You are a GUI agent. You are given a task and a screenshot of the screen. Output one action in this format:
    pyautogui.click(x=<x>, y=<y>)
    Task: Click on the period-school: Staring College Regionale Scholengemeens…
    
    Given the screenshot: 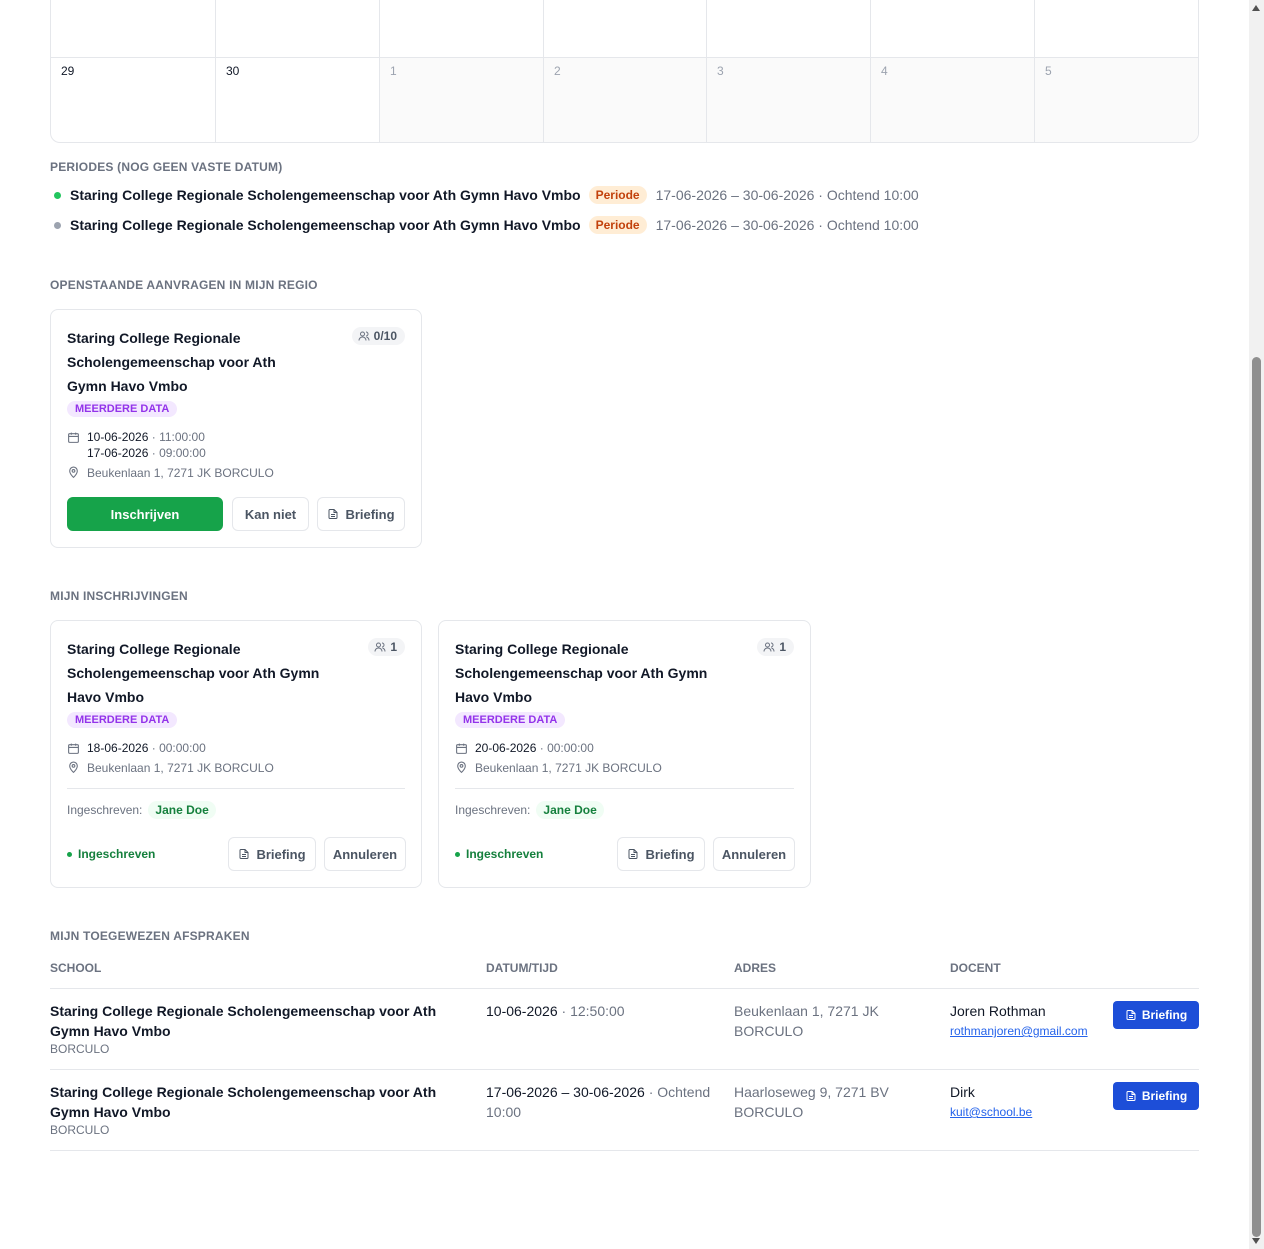 What is the action you would take?
    pyautogui.click(x=325, y=225)
    